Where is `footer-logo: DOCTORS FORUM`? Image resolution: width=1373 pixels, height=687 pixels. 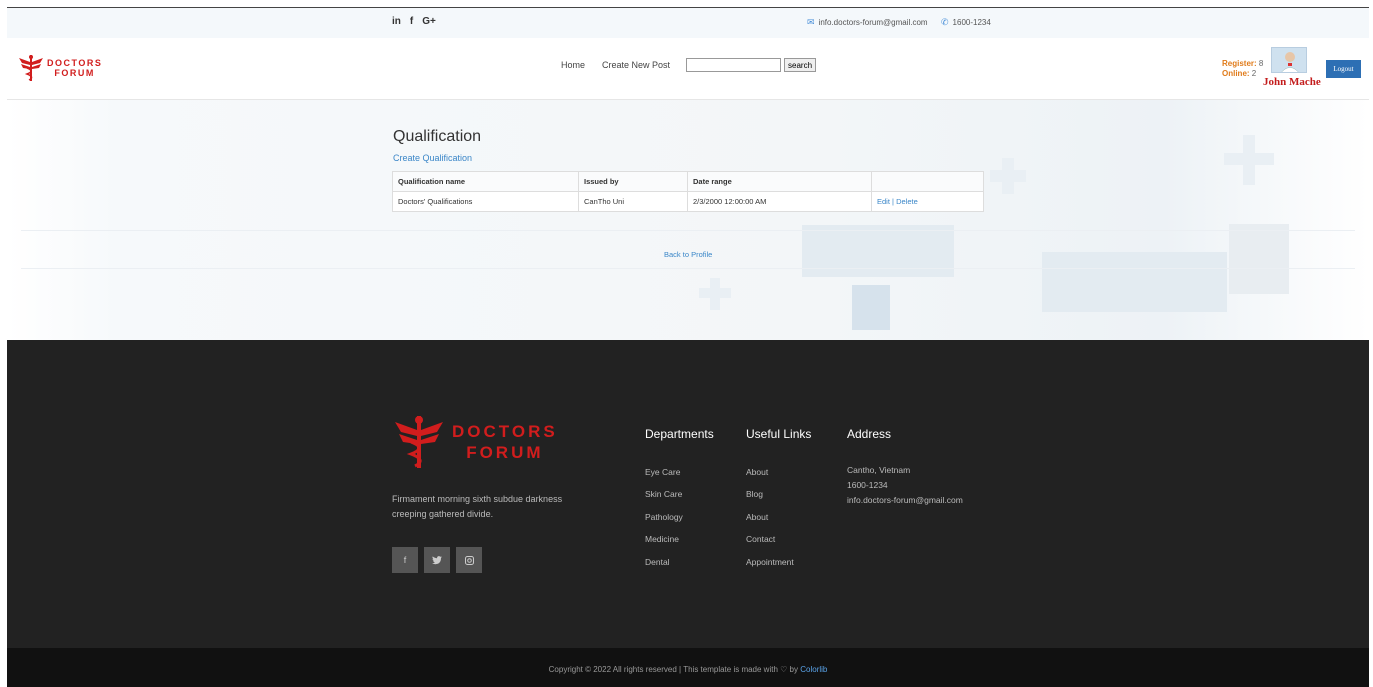
footer-logo: DOCTORS FORUM is located at coordinates (475, 442).